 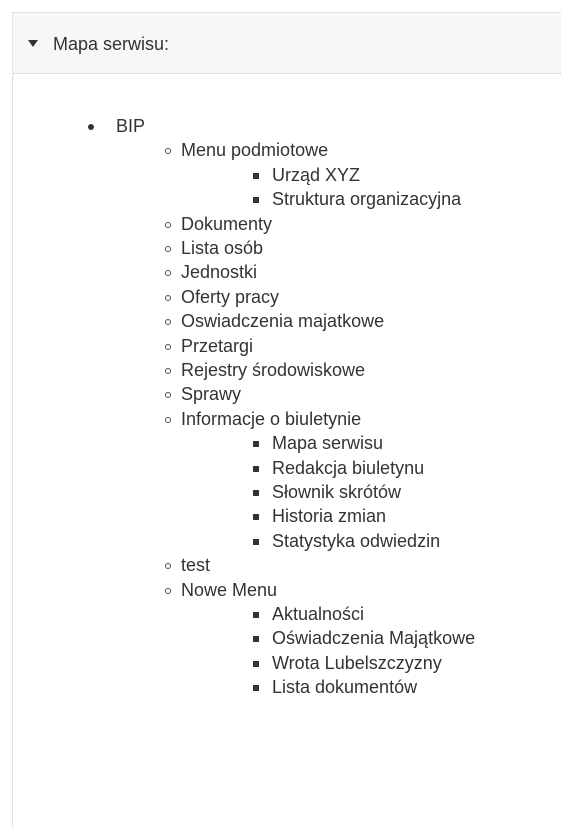 What do you see at coordinates (211, 394) in the screenshot?
I see `tree-item-link: Sprawy` at bounding box center [211, 394].